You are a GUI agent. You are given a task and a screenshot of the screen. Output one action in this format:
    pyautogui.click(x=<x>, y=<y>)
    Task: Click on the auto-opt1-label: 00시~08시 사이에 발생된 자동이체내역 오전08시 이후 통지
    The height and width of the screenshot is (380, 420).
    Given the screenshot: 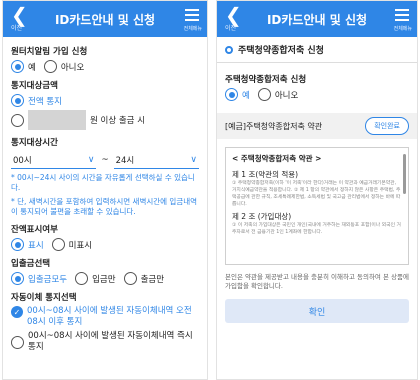 What is the action you would take?
    pyautogui.click(x=109, y=316)
    